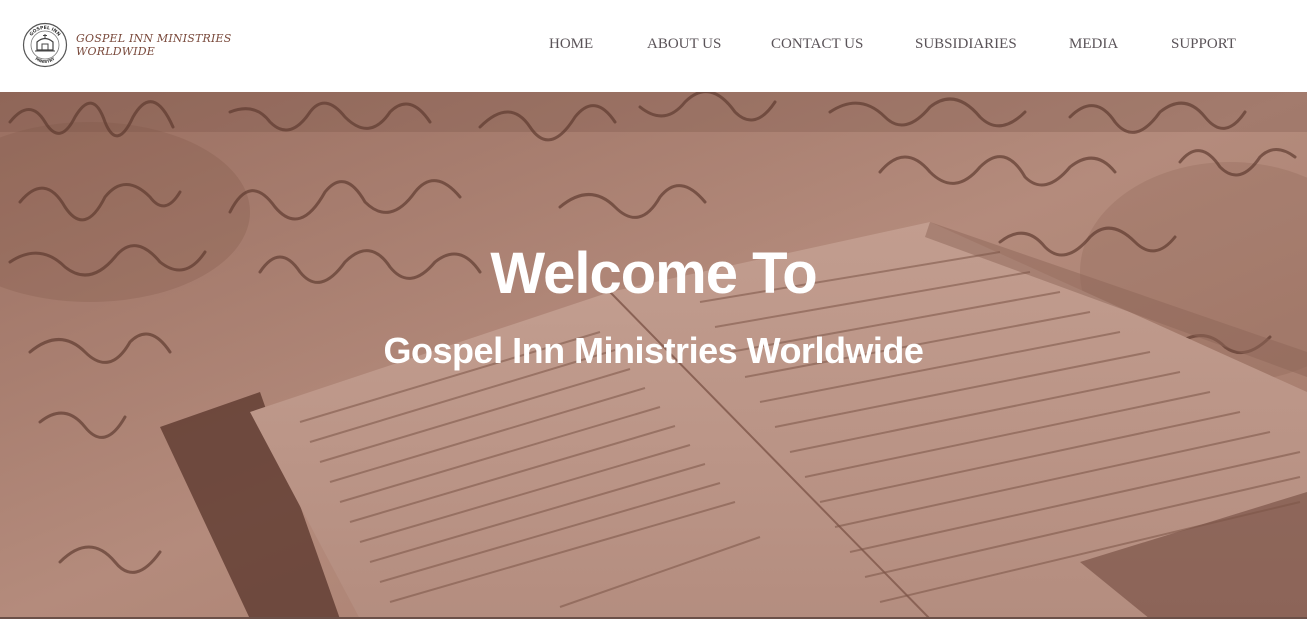 The height and width of the screenshot is (619, 1307). What do you see at coordinates (684, 44) in the screenshot?
I see `nav-about-us: ABOUT US` at bounding box center [684, 44].